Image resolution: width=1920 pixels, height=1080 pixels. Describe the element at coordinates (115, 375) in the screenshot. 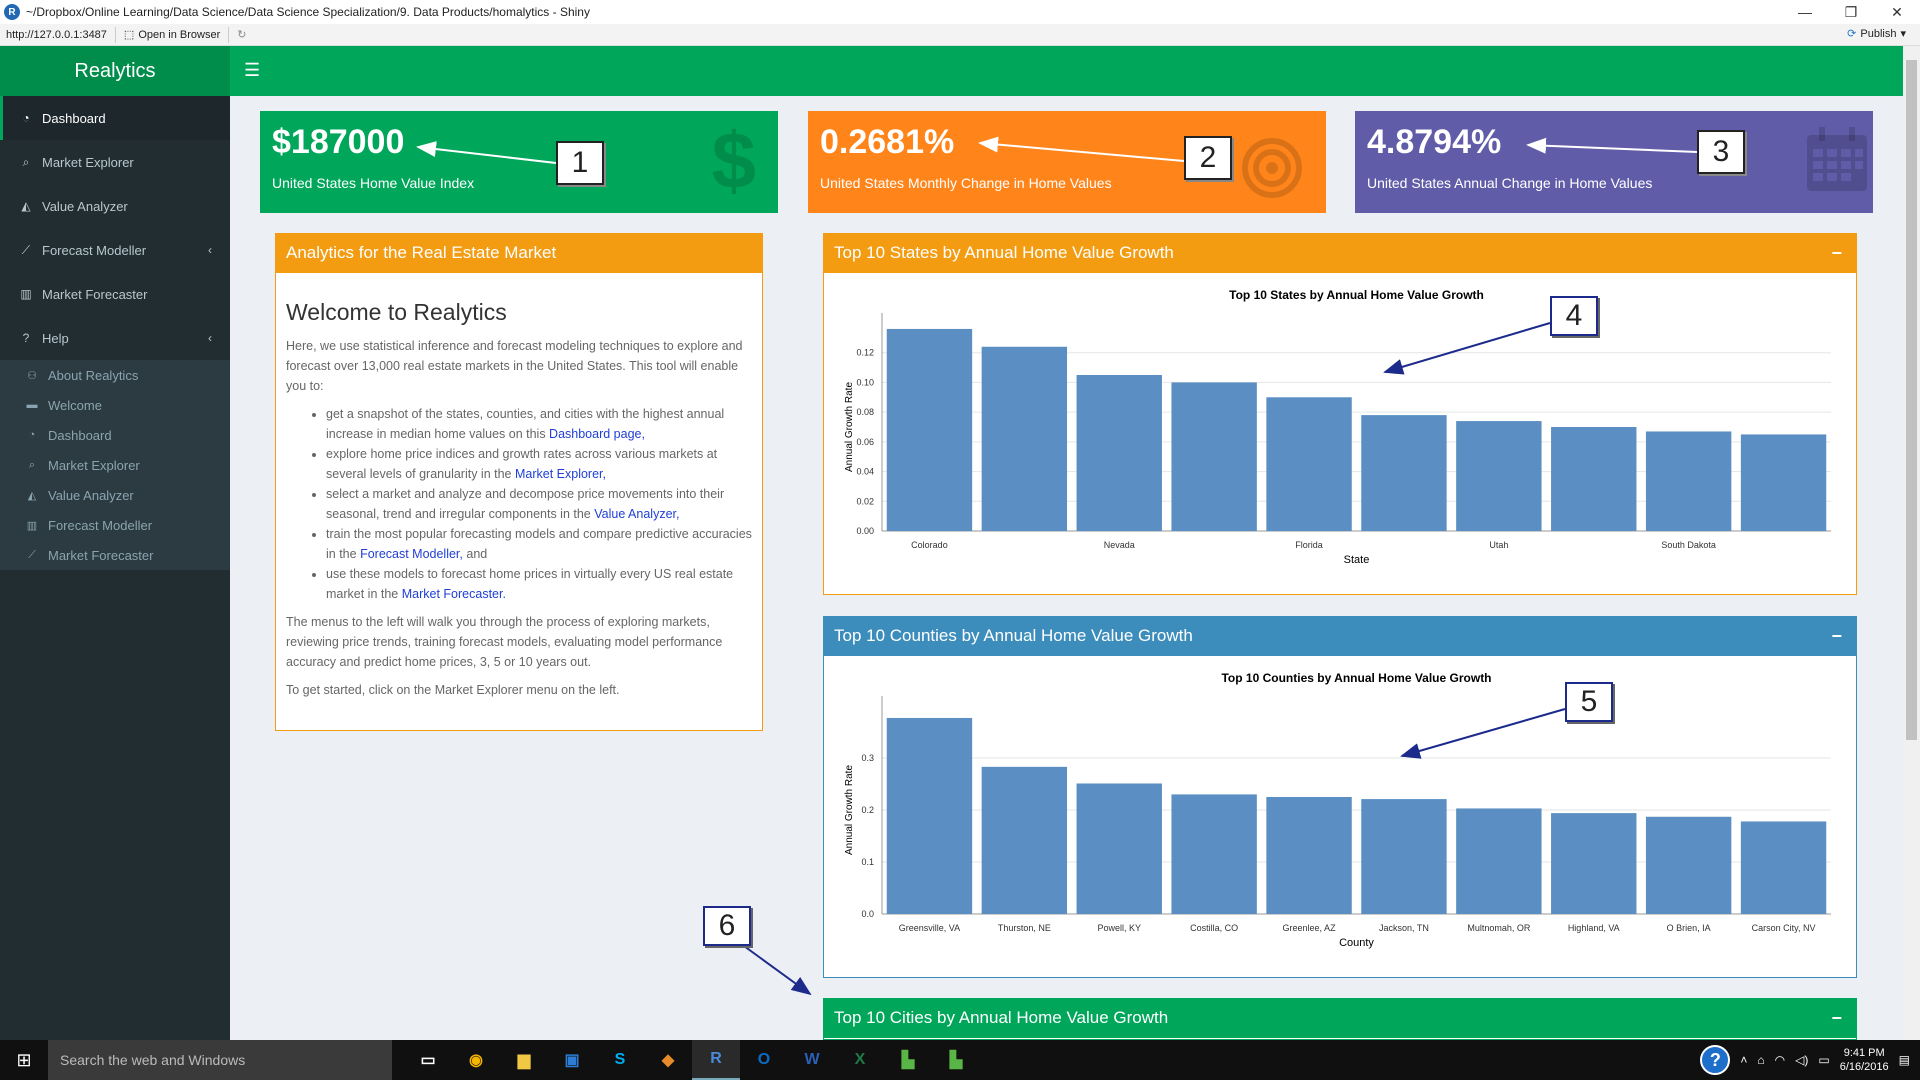

I see `subitem-about: ⚇ About Realytics` at that location.